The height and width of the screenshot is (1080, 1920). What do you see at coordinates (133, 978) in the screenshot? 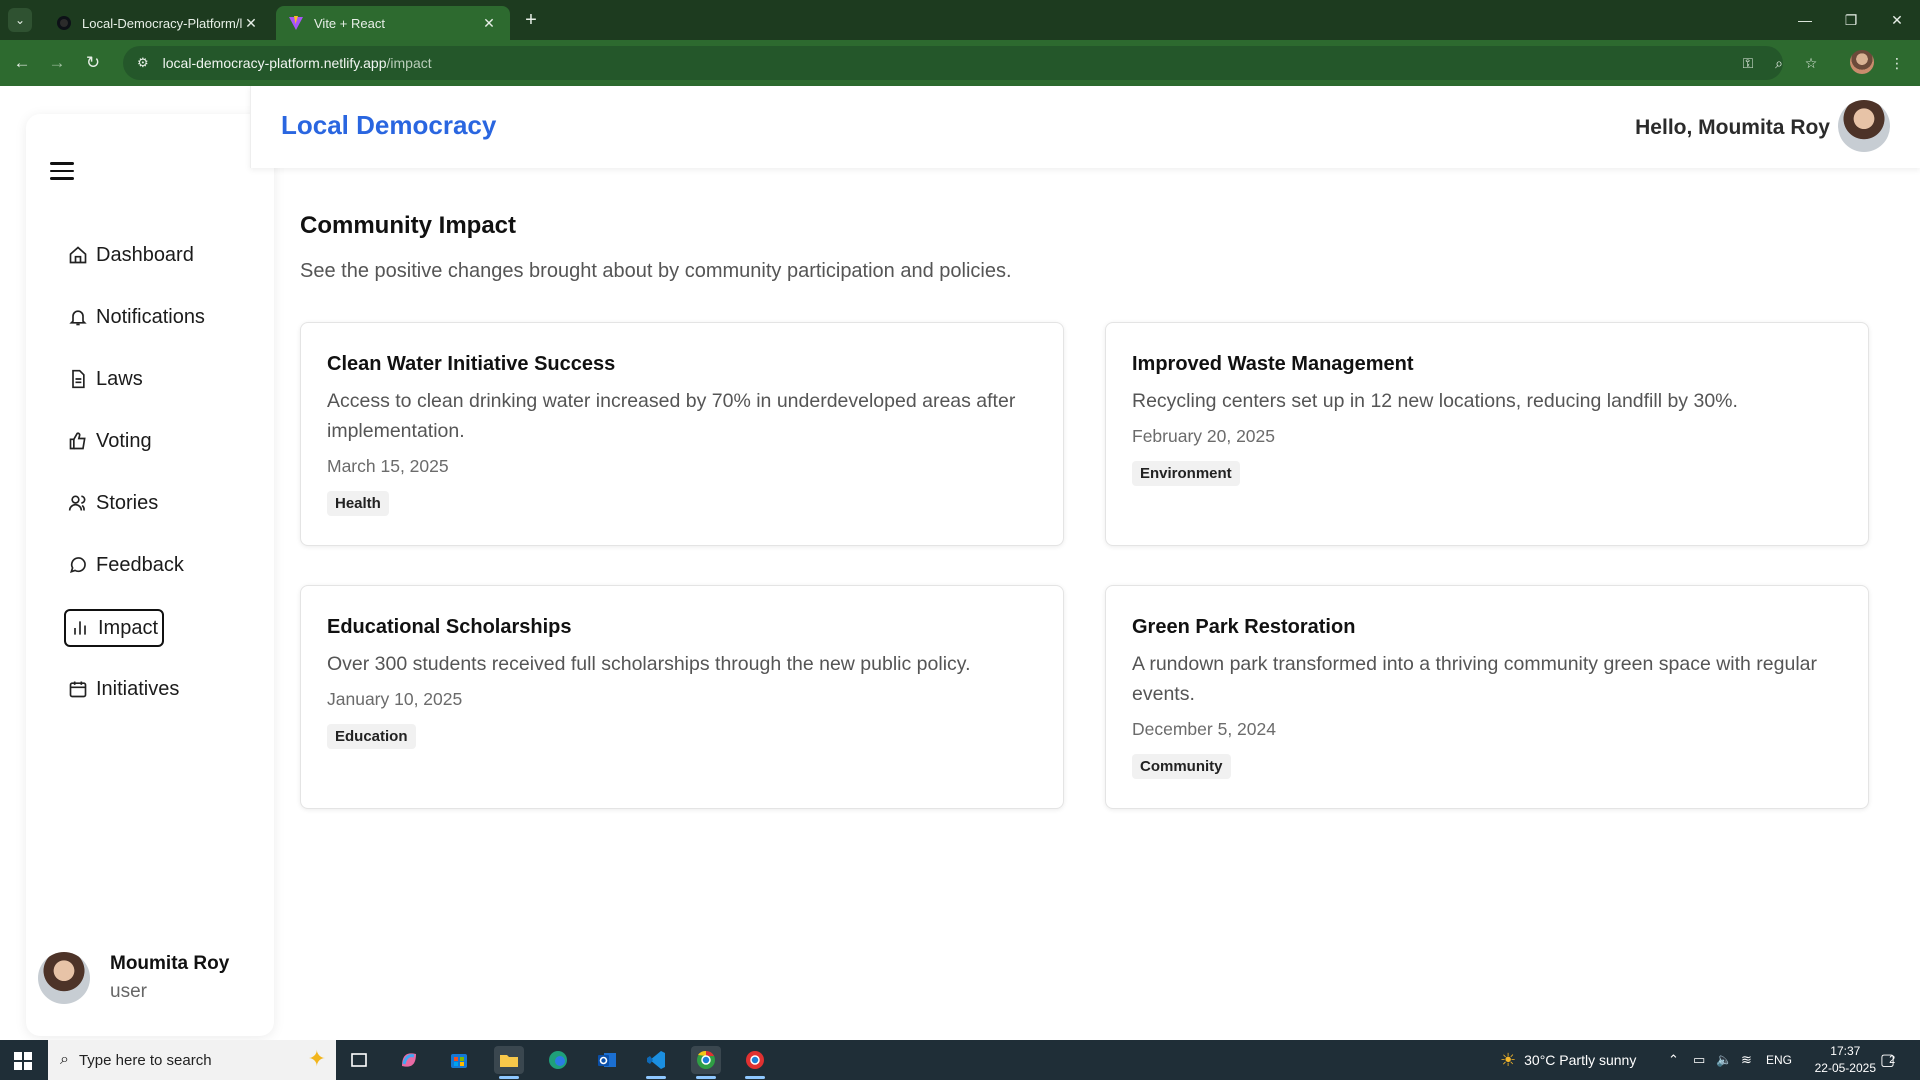
I see `sidebar-user-card: Moumita Roy user` at bounding box center [133, 978].